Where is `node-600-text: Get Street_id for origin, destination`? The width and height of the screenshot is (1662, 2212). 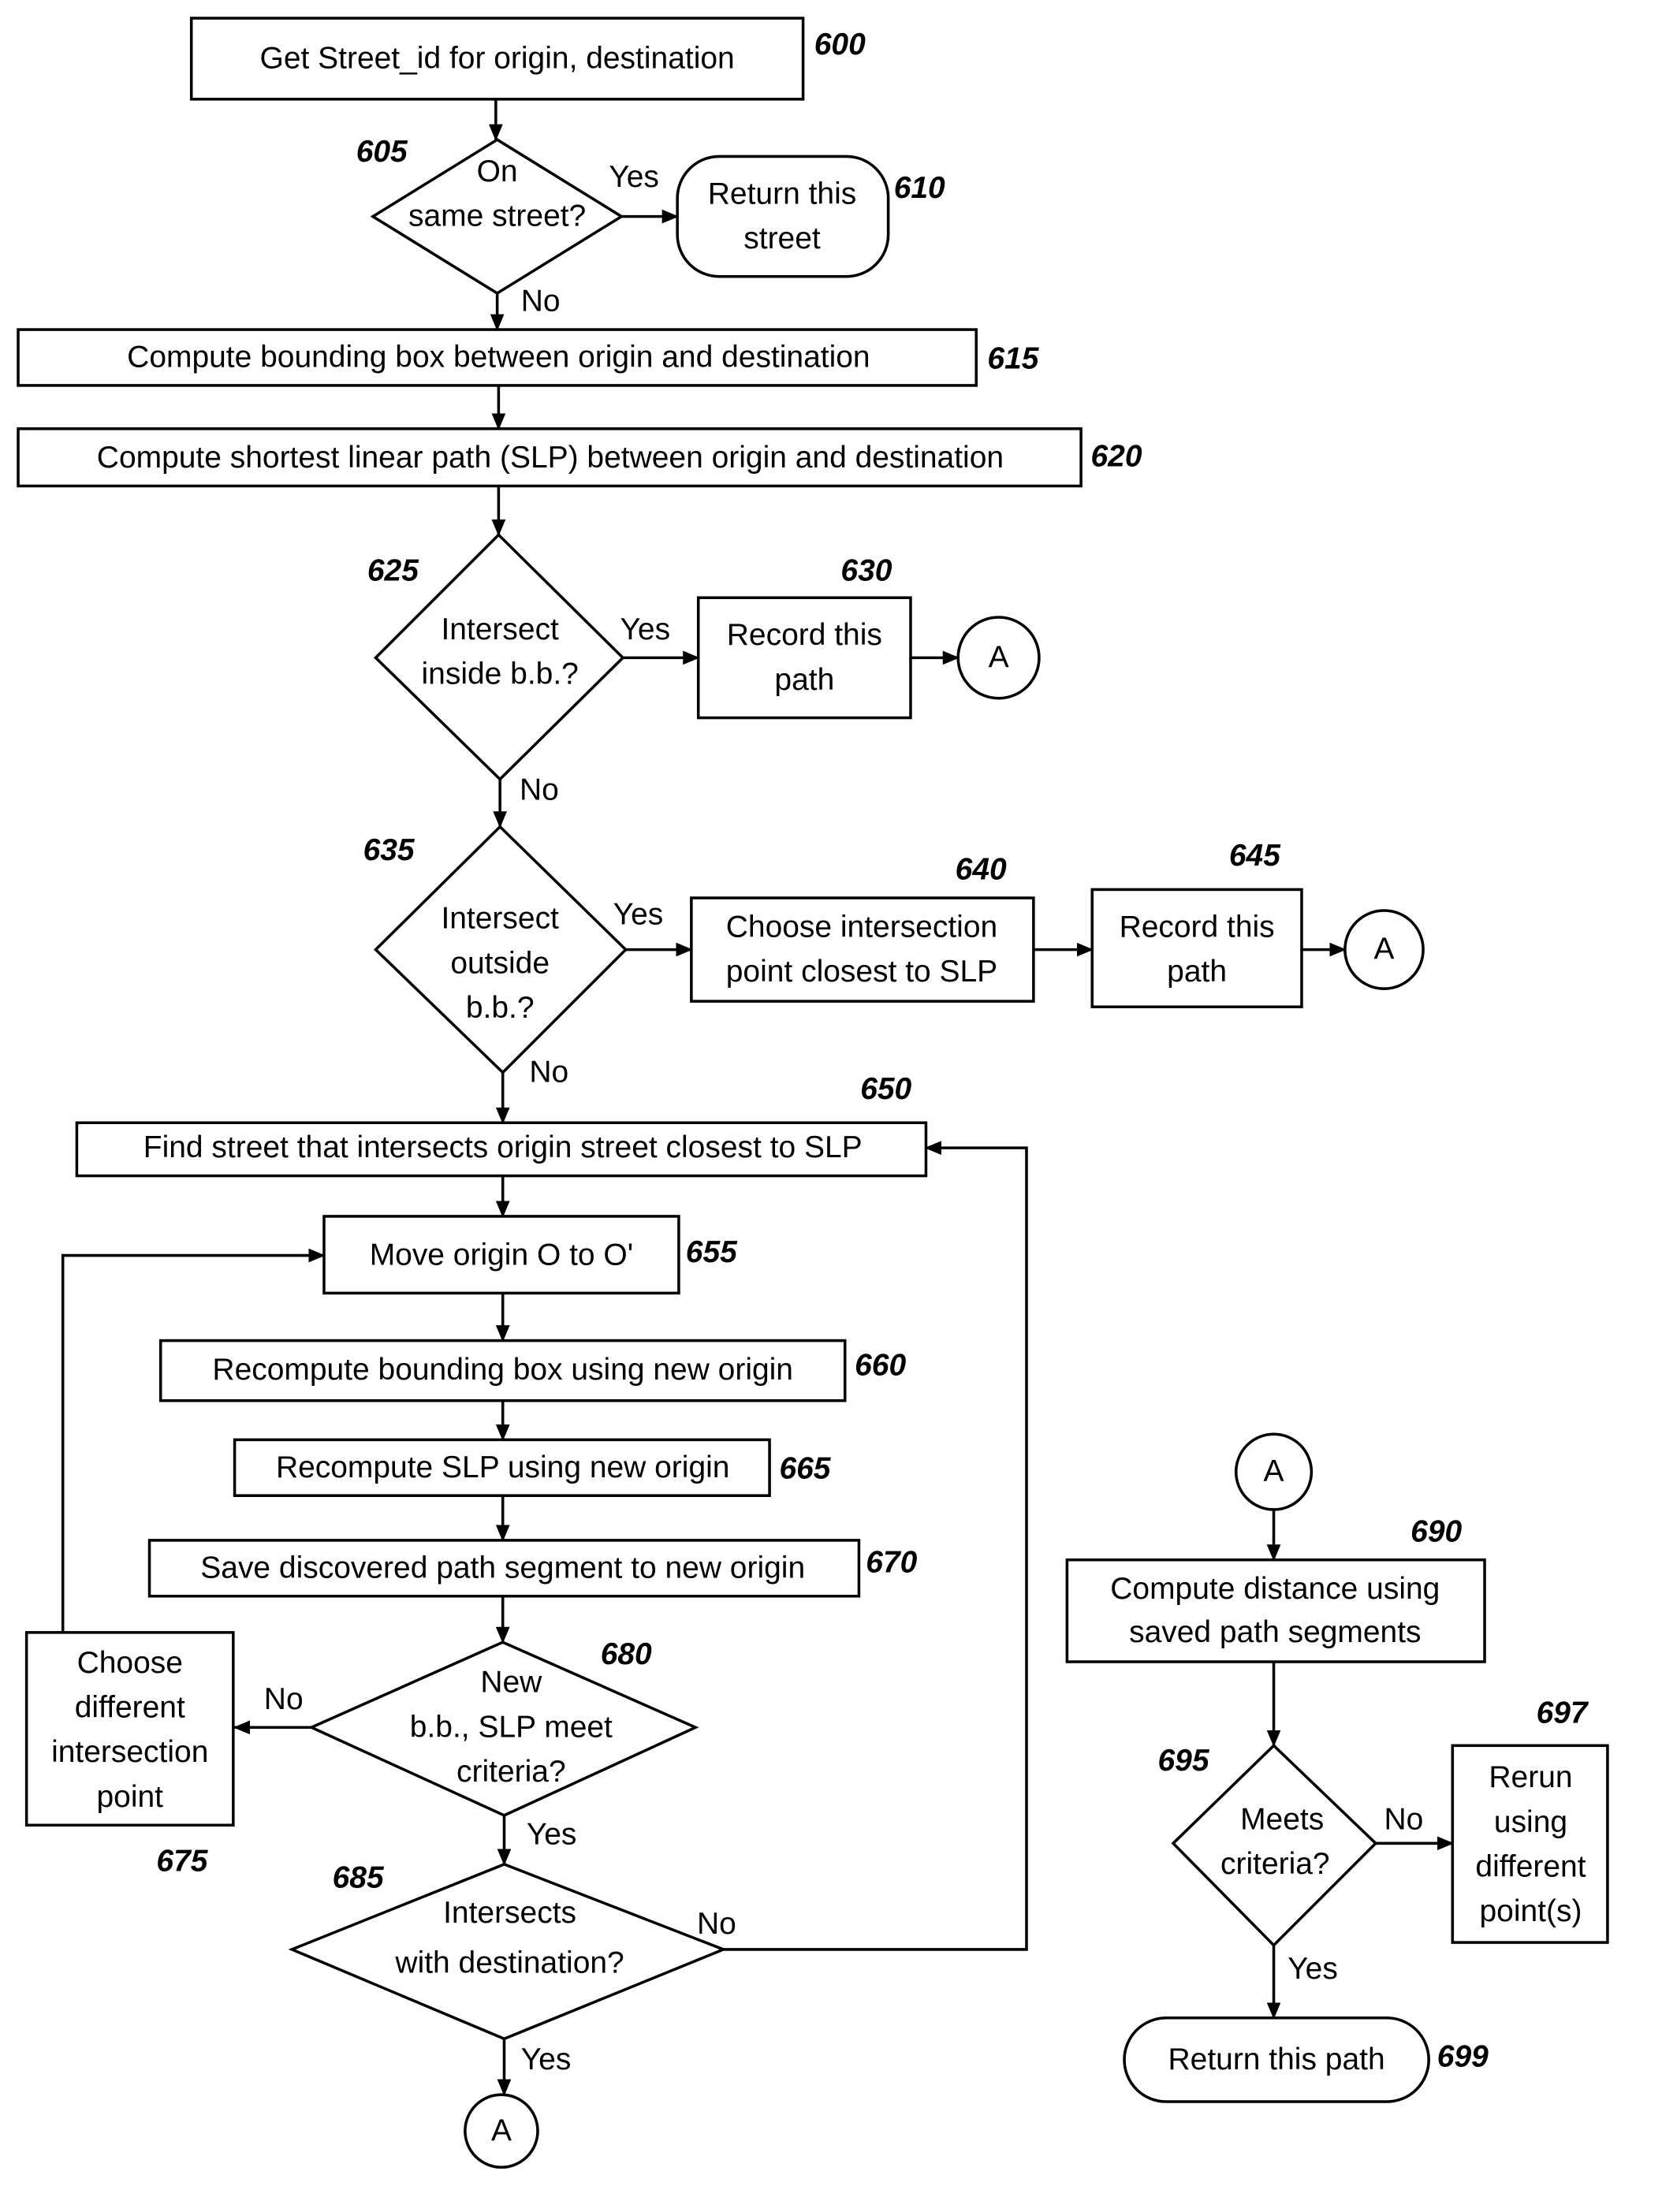
node-600-text: Get Street_id for origin, destination is located at coordinates (497, 58).